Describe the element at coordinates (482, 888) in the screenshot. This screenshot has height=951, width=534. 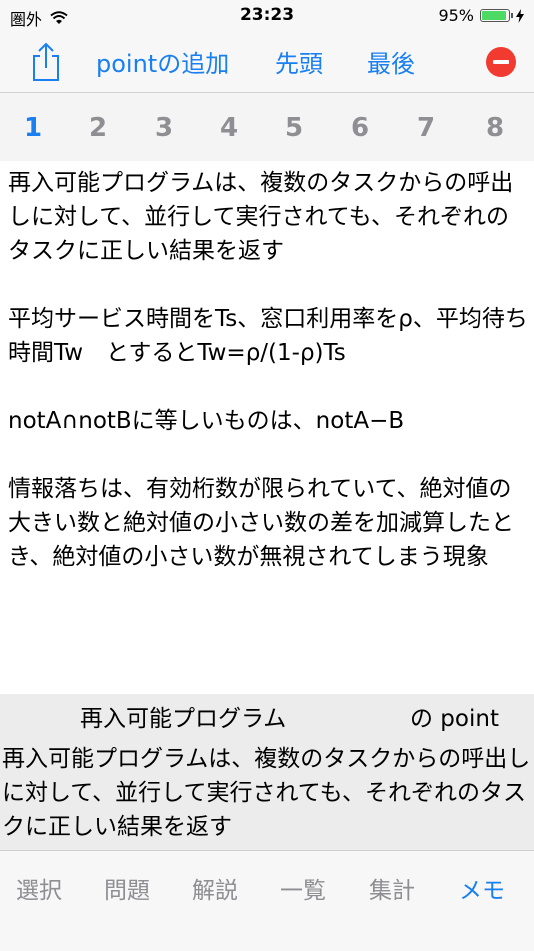
I see `nav-memo: メモ` at that location.